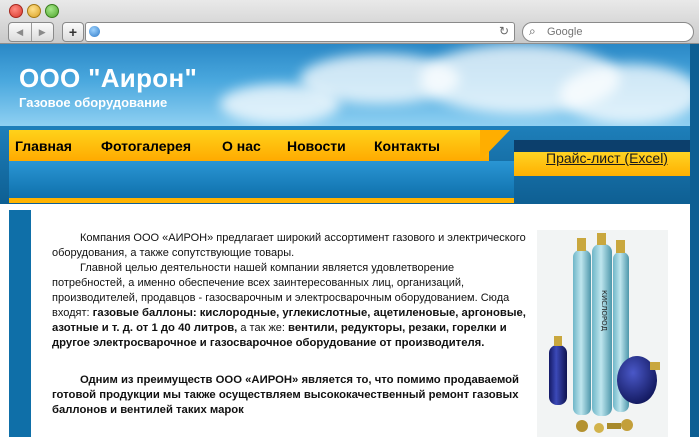  I want to click on site-title: ООО "Аирон", so click(108, 78).